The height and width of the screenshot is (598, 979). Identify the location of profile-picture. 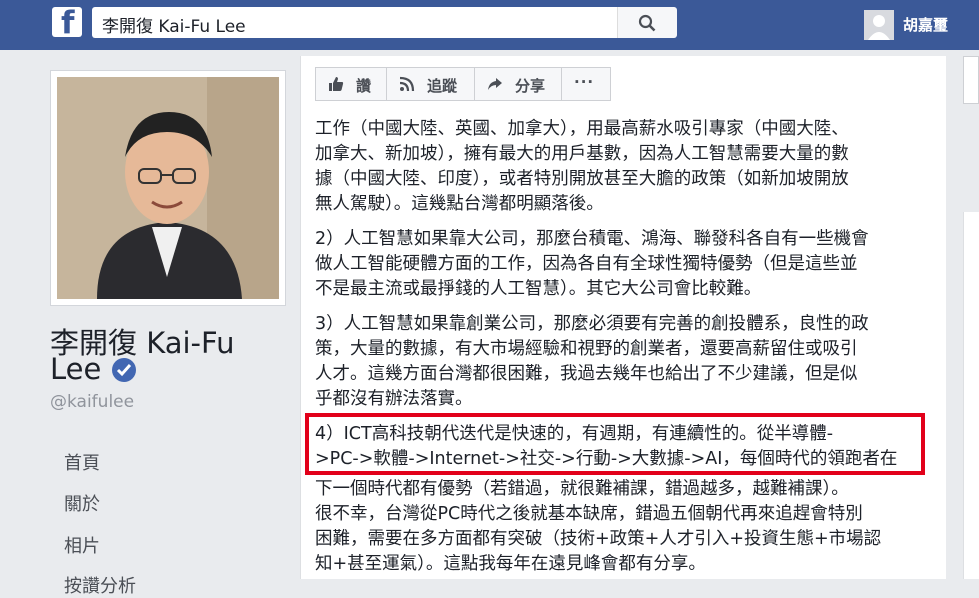
(168, 188).